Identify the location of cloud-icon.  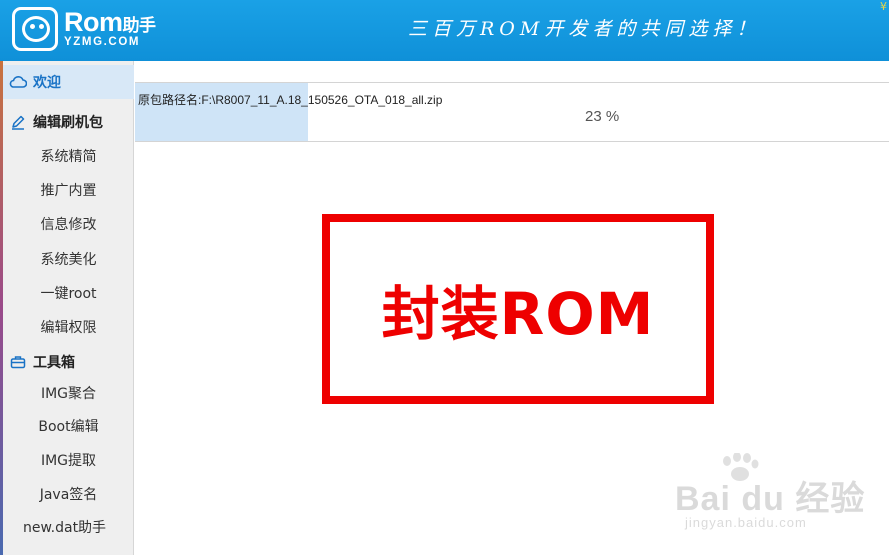
(18, 82).